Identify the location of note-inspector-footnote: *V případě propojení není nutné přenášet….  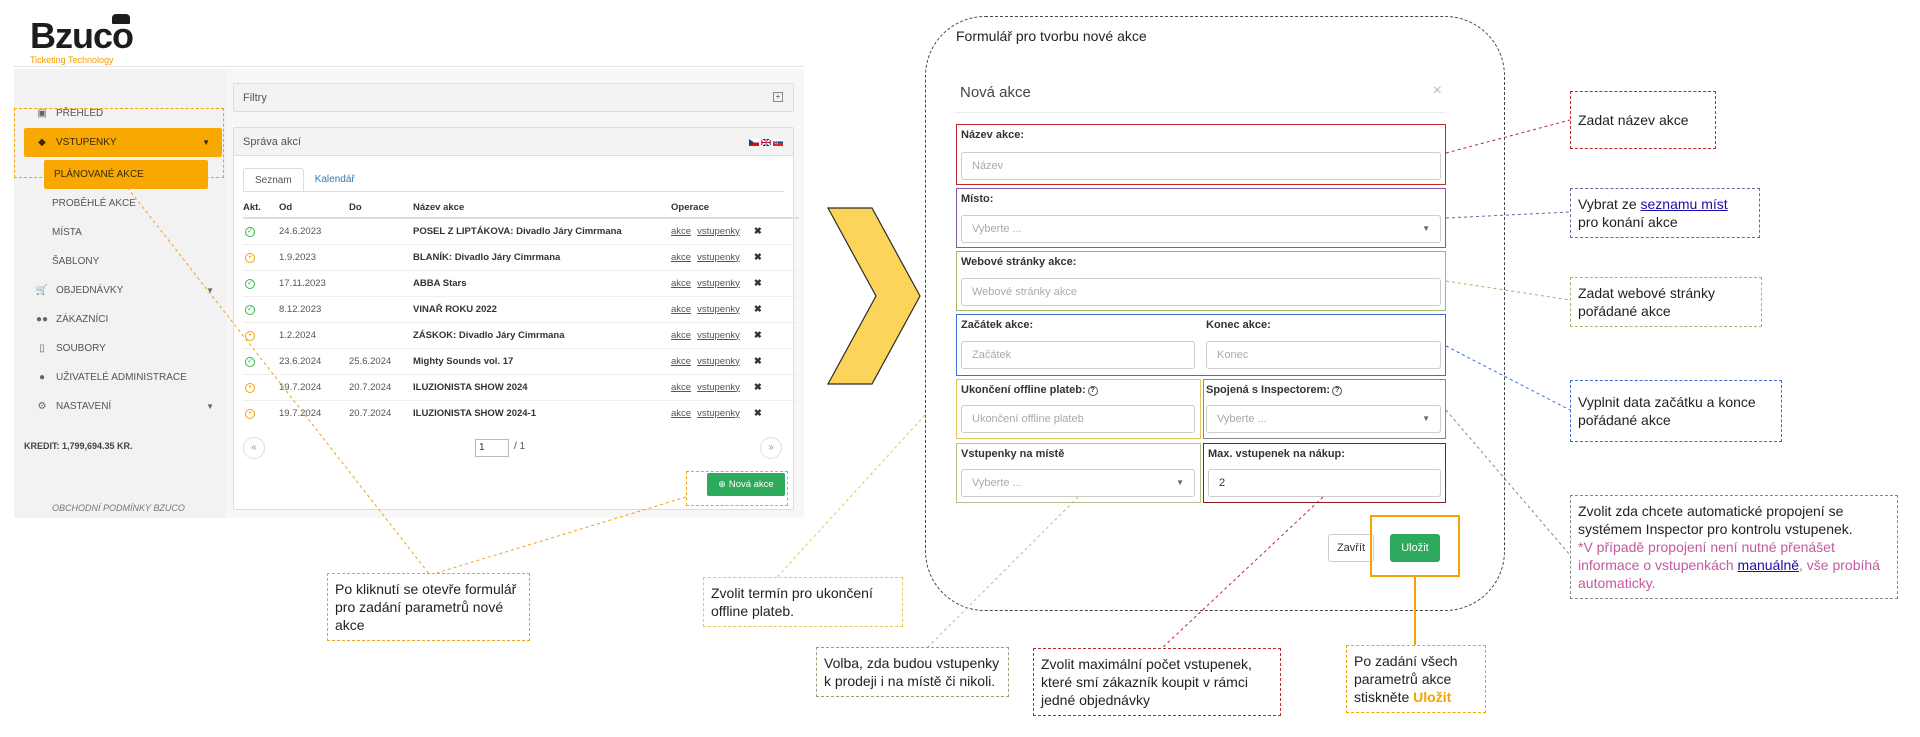
(1729, 565).